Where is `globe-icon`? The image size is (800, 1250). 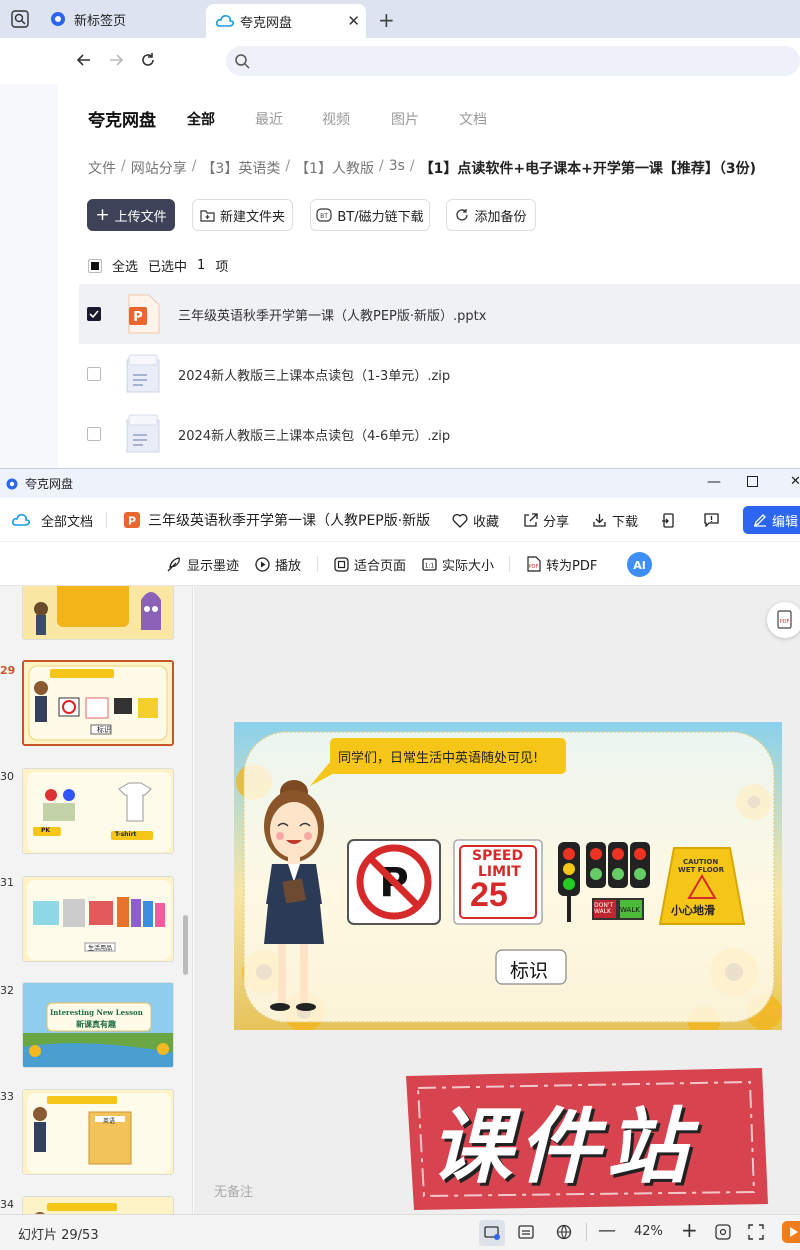 globe-icon is located at coordinates (564, 1232).